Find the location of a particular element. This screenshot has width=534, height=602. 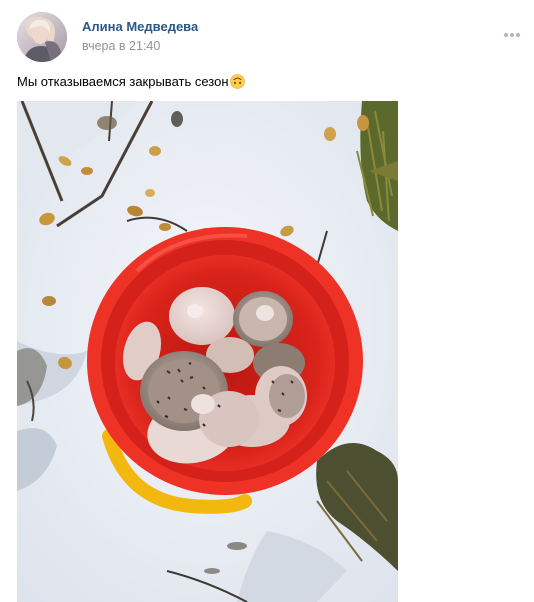

author-avatar is located at coordinates (42, 37).